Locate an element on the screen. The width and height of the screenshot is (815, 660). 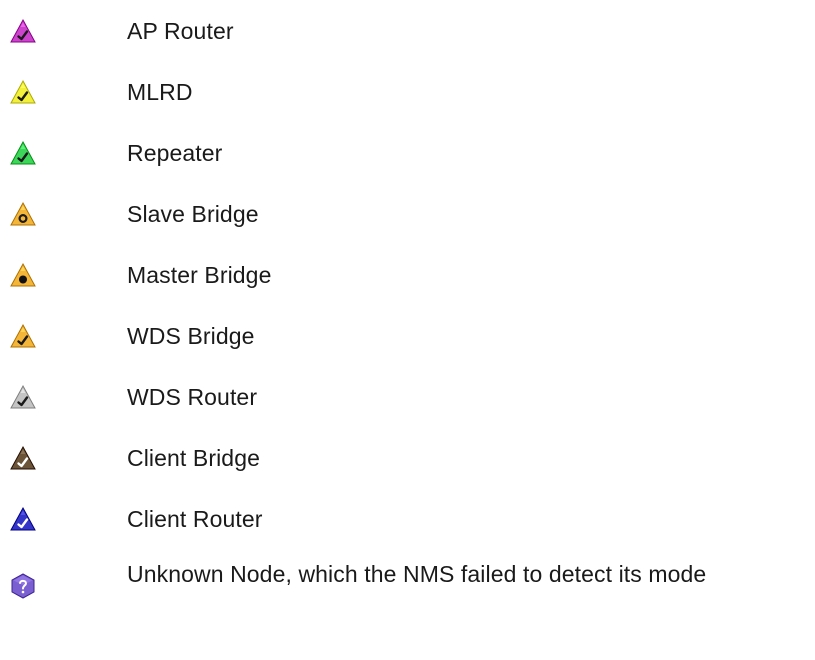
legend-item-wds-router: WDS Router is located at coordinates (407, 396).